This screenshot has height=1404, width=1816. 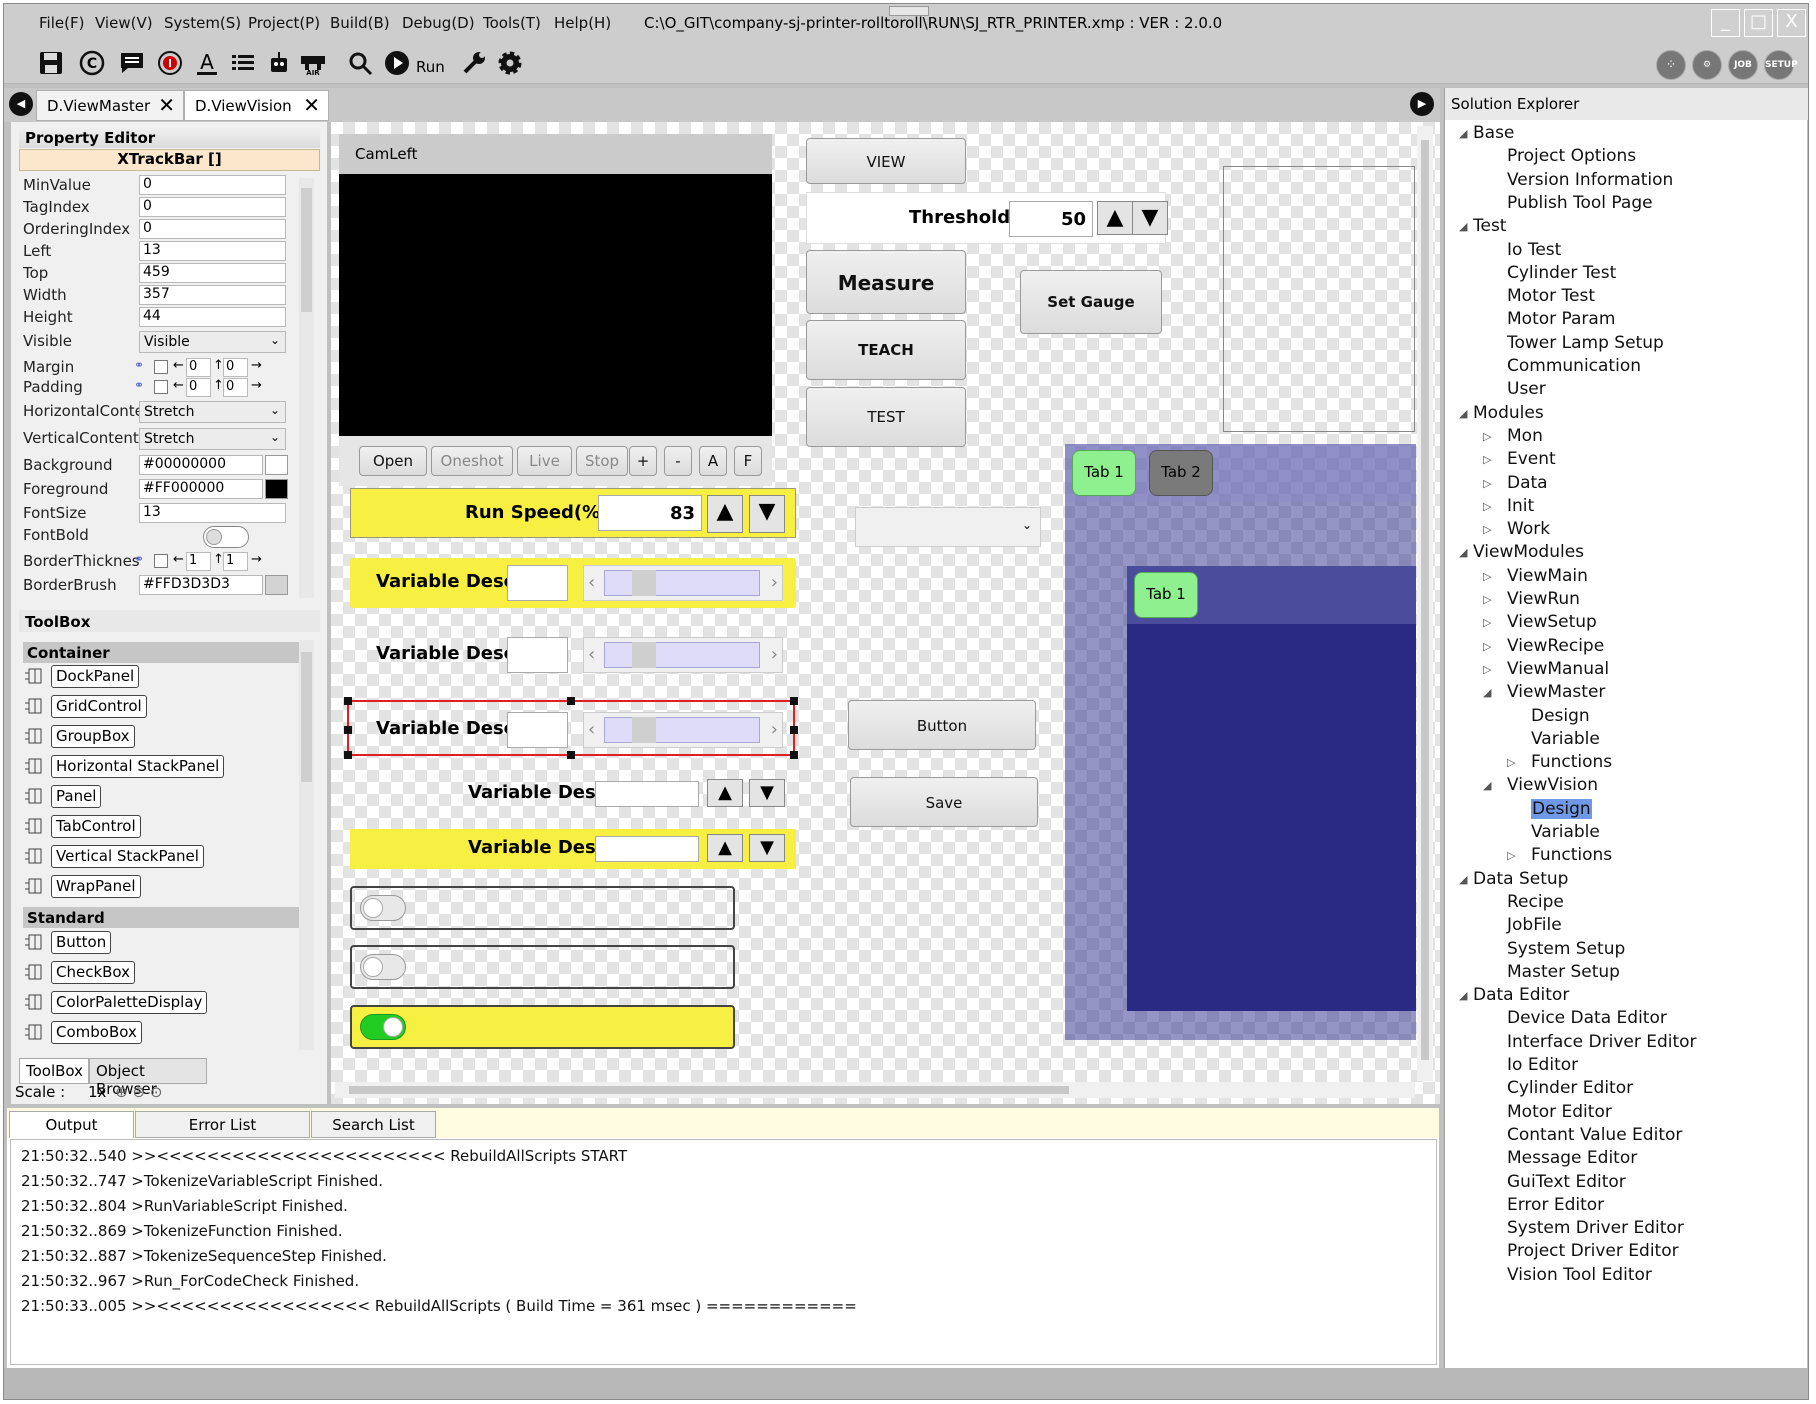 I want to click on tab-object-browser: Object Browser, so click(x=148, y=1078).